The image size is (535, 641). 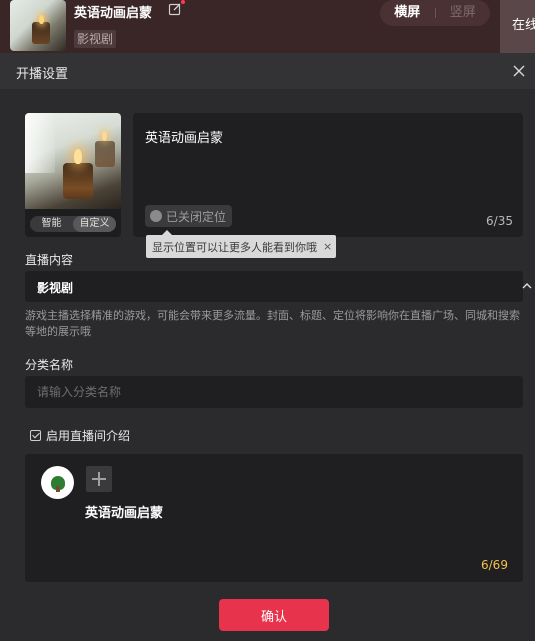 I want to click on online-panel: 在线, so click(x=517, y=26).